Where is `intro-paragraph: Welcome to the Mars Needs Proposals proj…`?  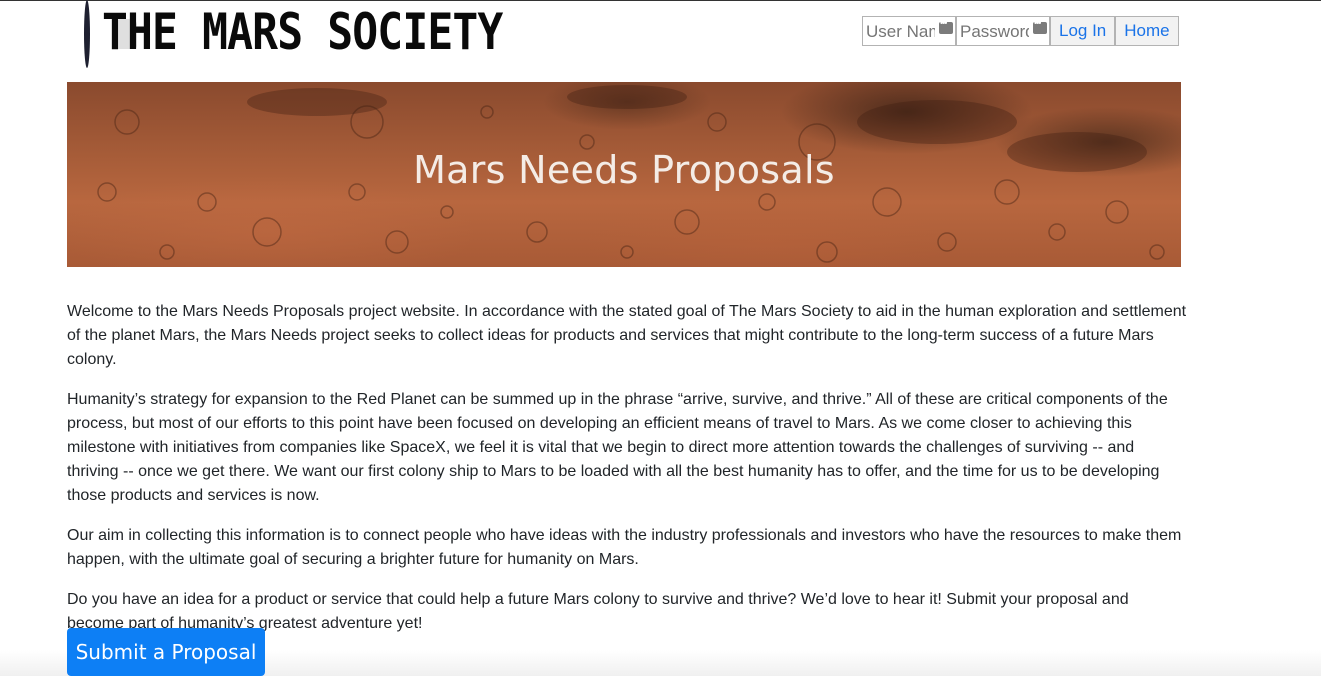 intro-paragraph: Welcome to the Mars Needs Proposals proj… is located at coordinates (627, 335).